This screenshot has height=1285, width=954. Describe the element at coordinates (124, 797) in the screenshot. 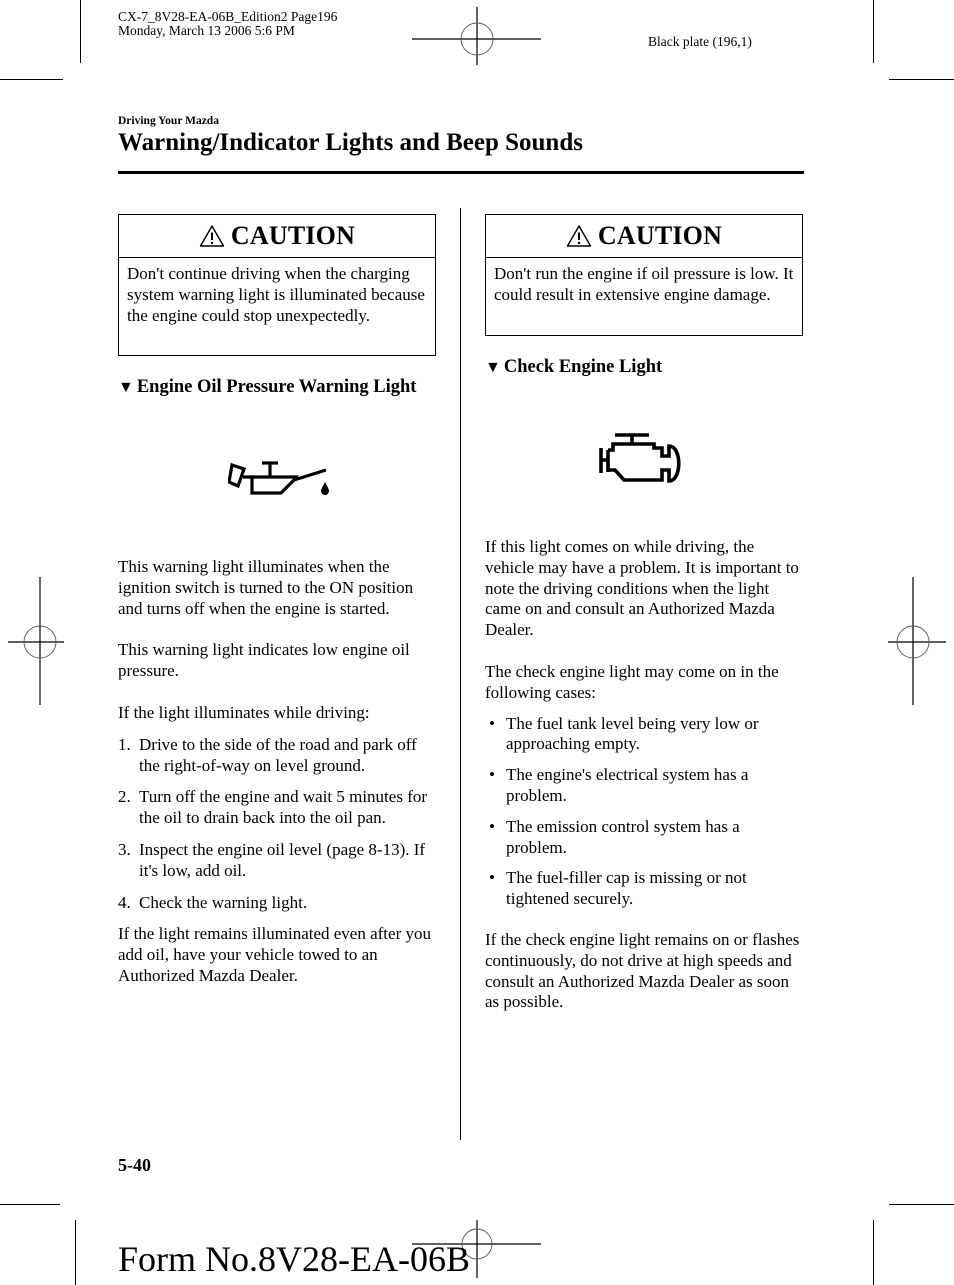

I see `step-number: 2.` at that location.